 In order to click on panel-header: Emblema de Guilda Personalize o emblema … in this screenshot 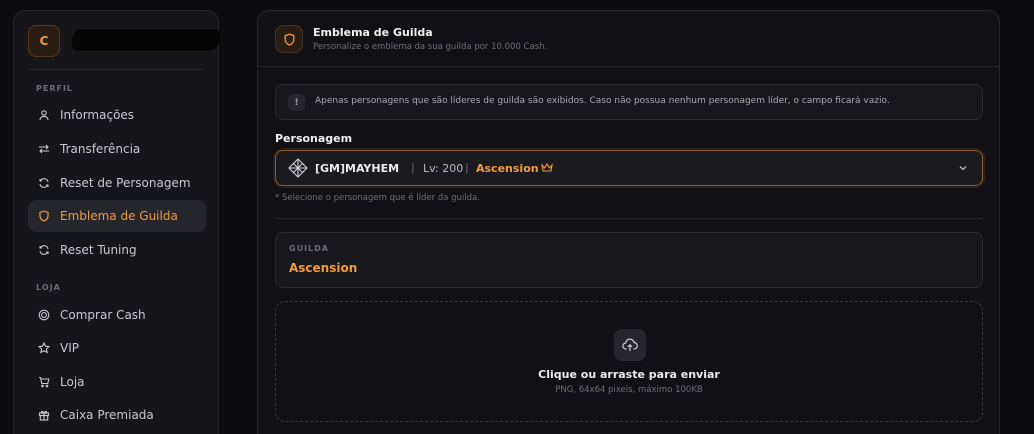, I will do `click(628, 39)`.